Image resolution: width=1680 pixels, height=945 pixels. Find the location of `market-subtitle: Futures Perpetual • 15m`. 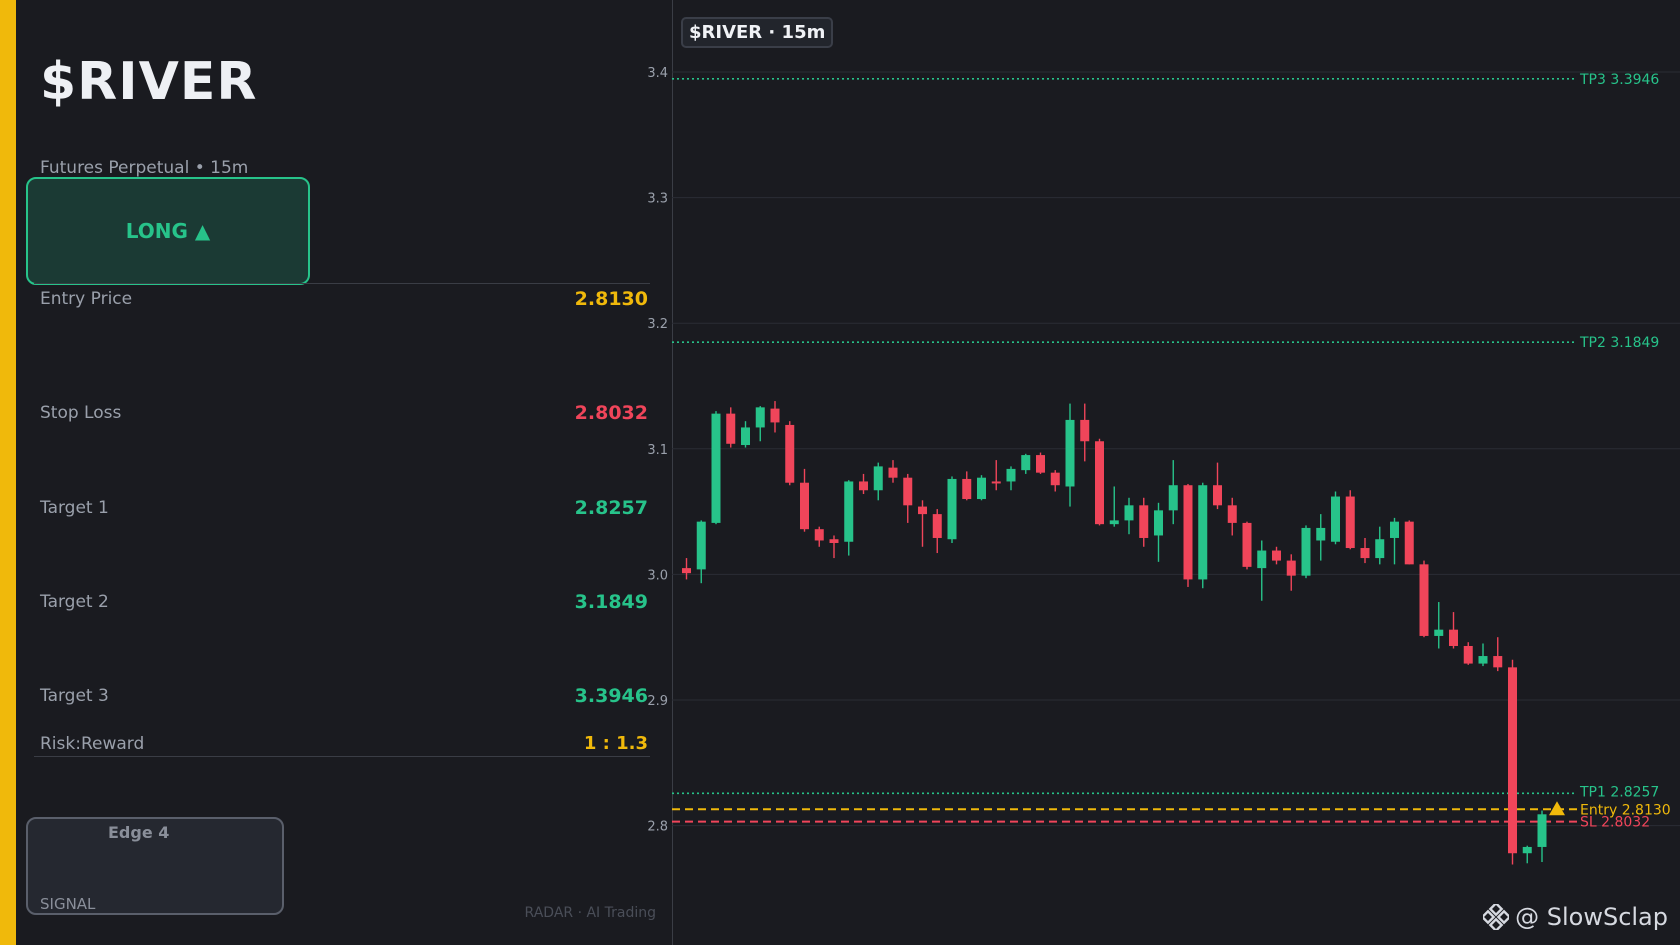

market-subtitle: Futures Perpetual • 15m is located at coordinates (144, 168).